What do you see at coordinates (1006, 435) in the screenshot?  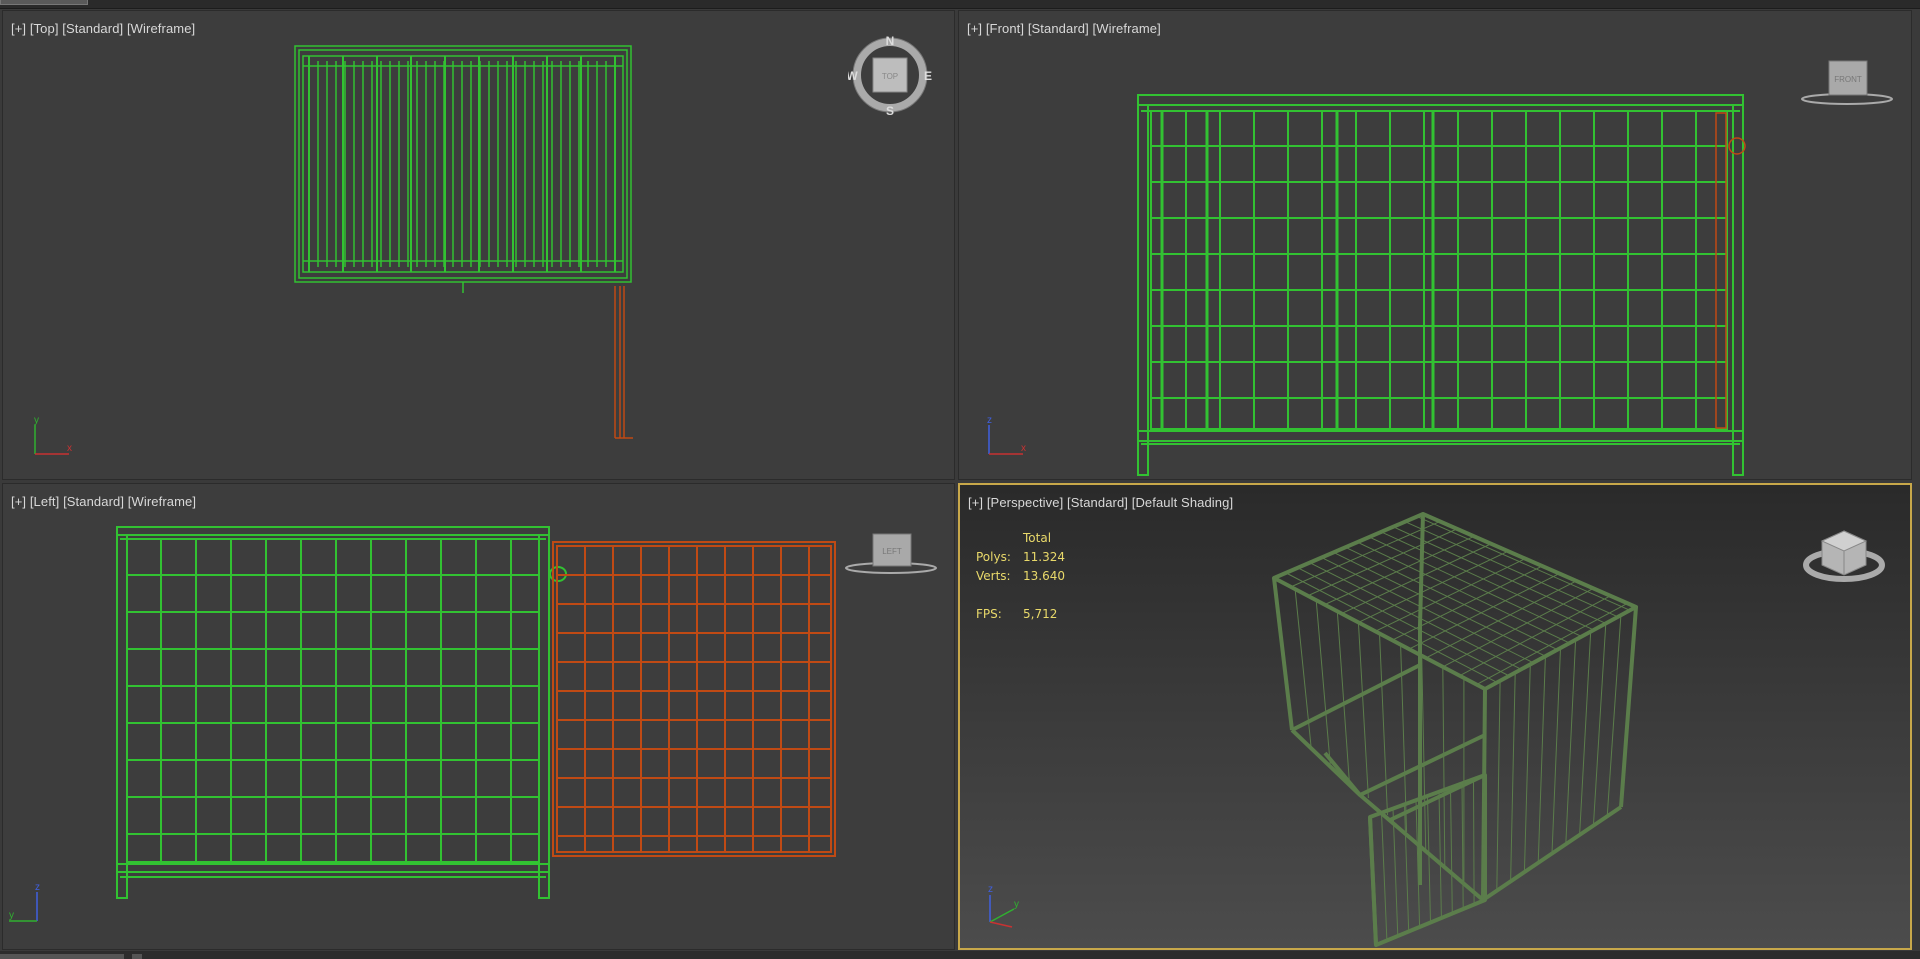 I see `axis-tripod-icon: z x` at bounding box center [1006, 435].